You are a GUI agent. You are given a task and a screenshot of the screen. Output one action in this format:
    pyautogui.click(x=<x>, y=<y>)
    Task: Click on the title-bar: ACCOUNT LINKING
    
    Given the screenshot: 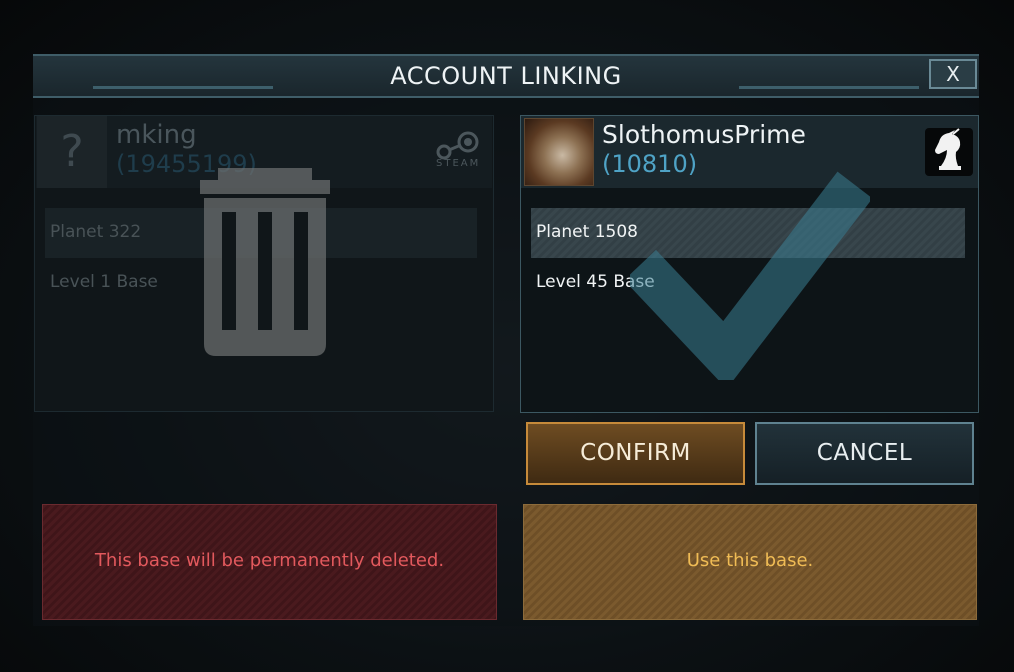 What is the action you would take?
    pyautogui.click(x=506, y=76)
    